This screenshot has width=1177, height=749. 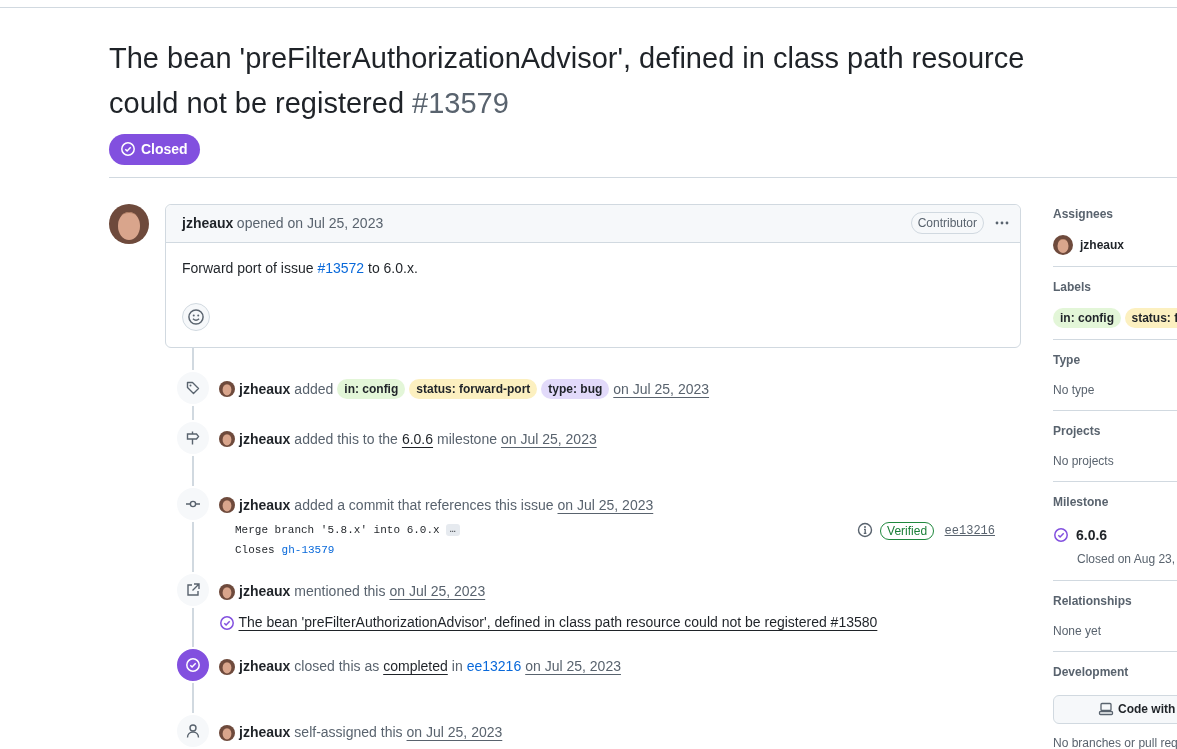 I want to click on comment-meta: opened on Jul 25, 2023, so click(x=310, y=223).